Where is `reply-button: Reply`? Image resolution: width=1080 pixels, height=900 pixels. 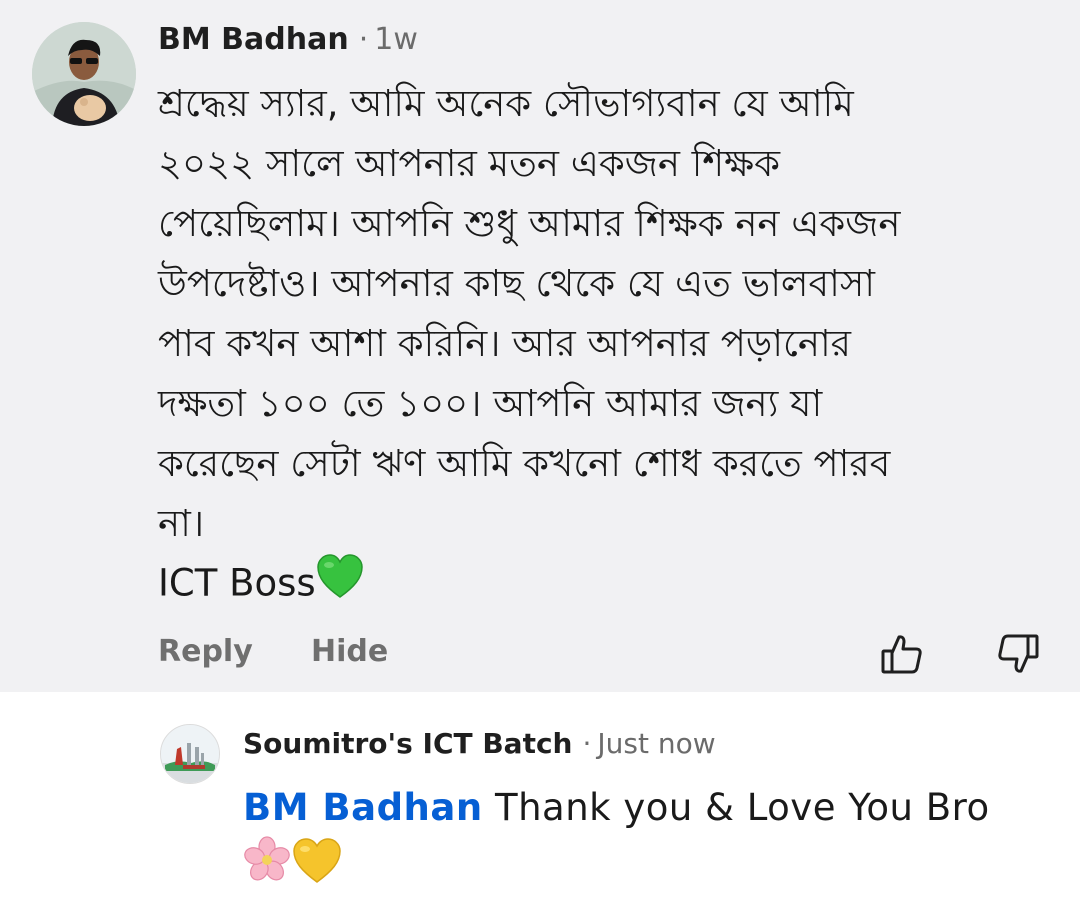
reply-button: Reply is located at coordinates (205, 651).